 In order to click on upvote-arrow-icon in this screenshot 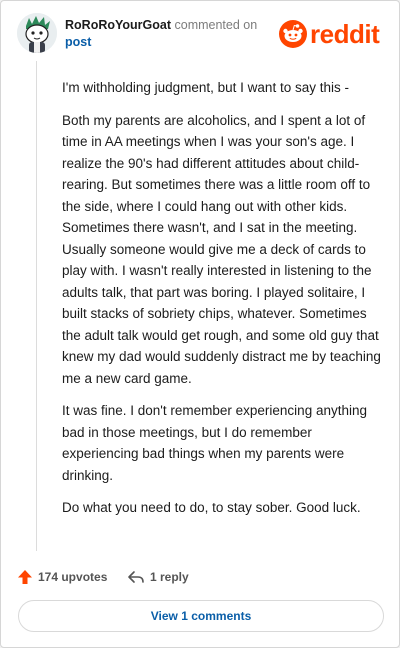, I will do `click(25, 577)`.